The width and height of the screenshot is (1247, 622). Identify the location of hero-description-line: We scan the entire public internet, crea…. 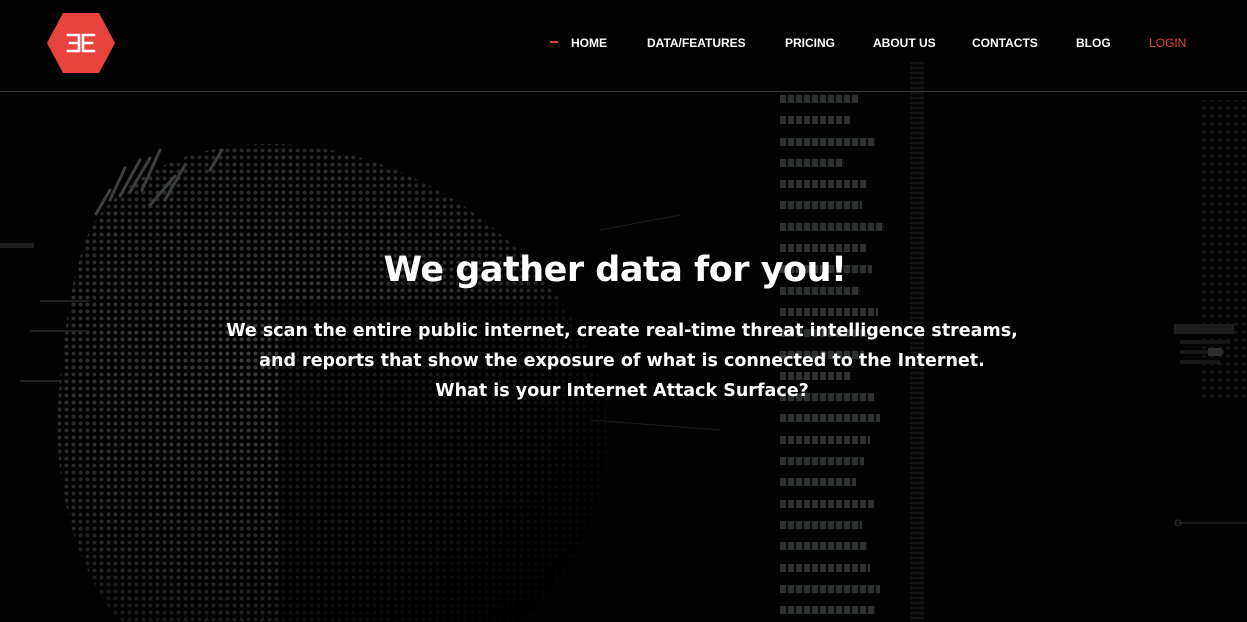
(622, 331).